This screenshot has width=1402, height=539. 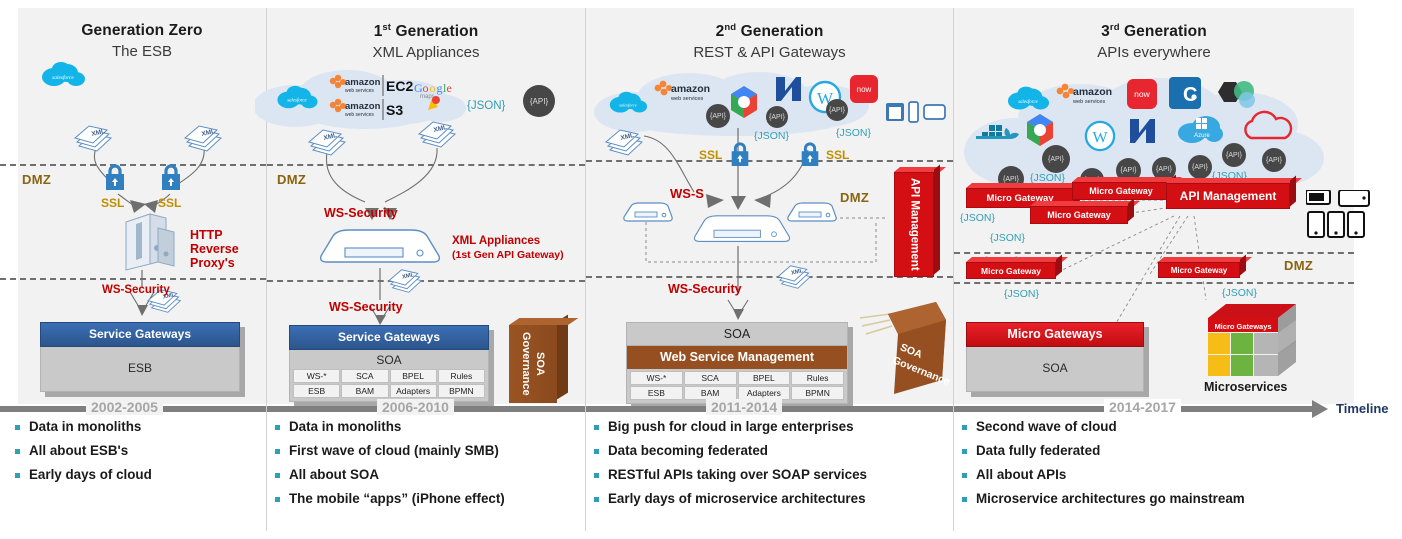 What do you see at coordinates (1142, 407) in the screenshot?
I see `timeline-year: 2014-2017` at bounding box center [1142, 407].